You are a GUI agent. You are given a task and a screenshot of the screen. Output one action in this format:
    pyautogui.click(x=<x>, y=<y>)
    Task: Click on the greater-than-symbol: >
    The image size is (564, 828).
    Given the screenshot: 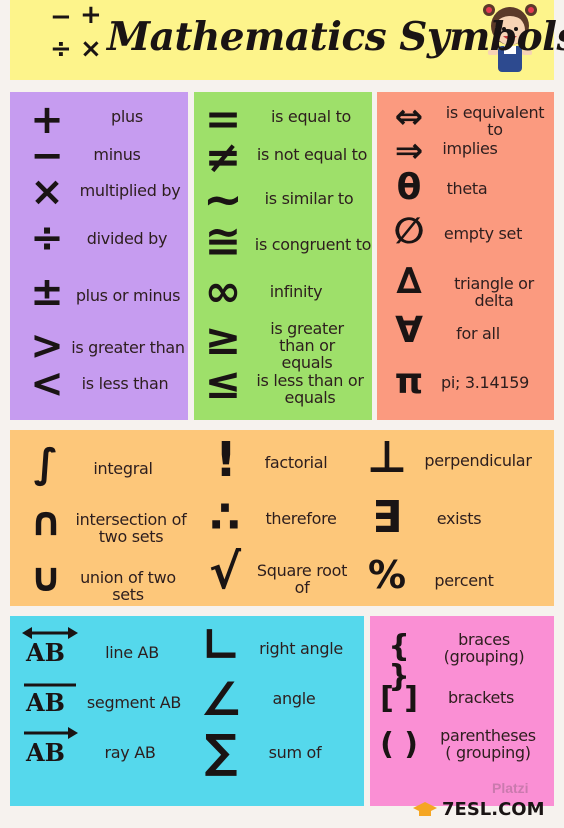 What is the action you would take?
    pyautogui.click(x=47, y=346)
    